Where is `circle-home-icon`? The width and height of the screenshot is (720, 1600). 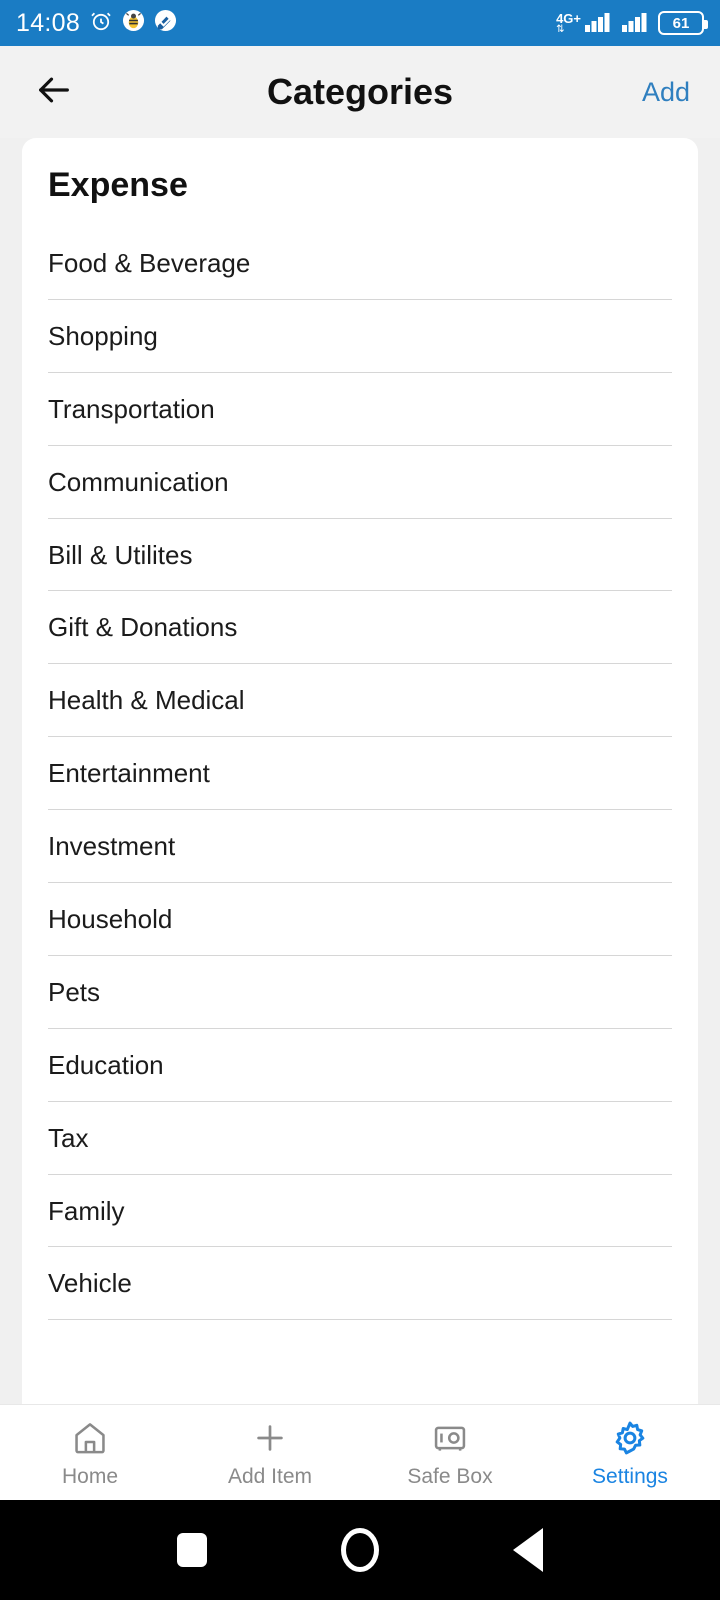 circle-home-icon is located at coordinates (360, 1550).